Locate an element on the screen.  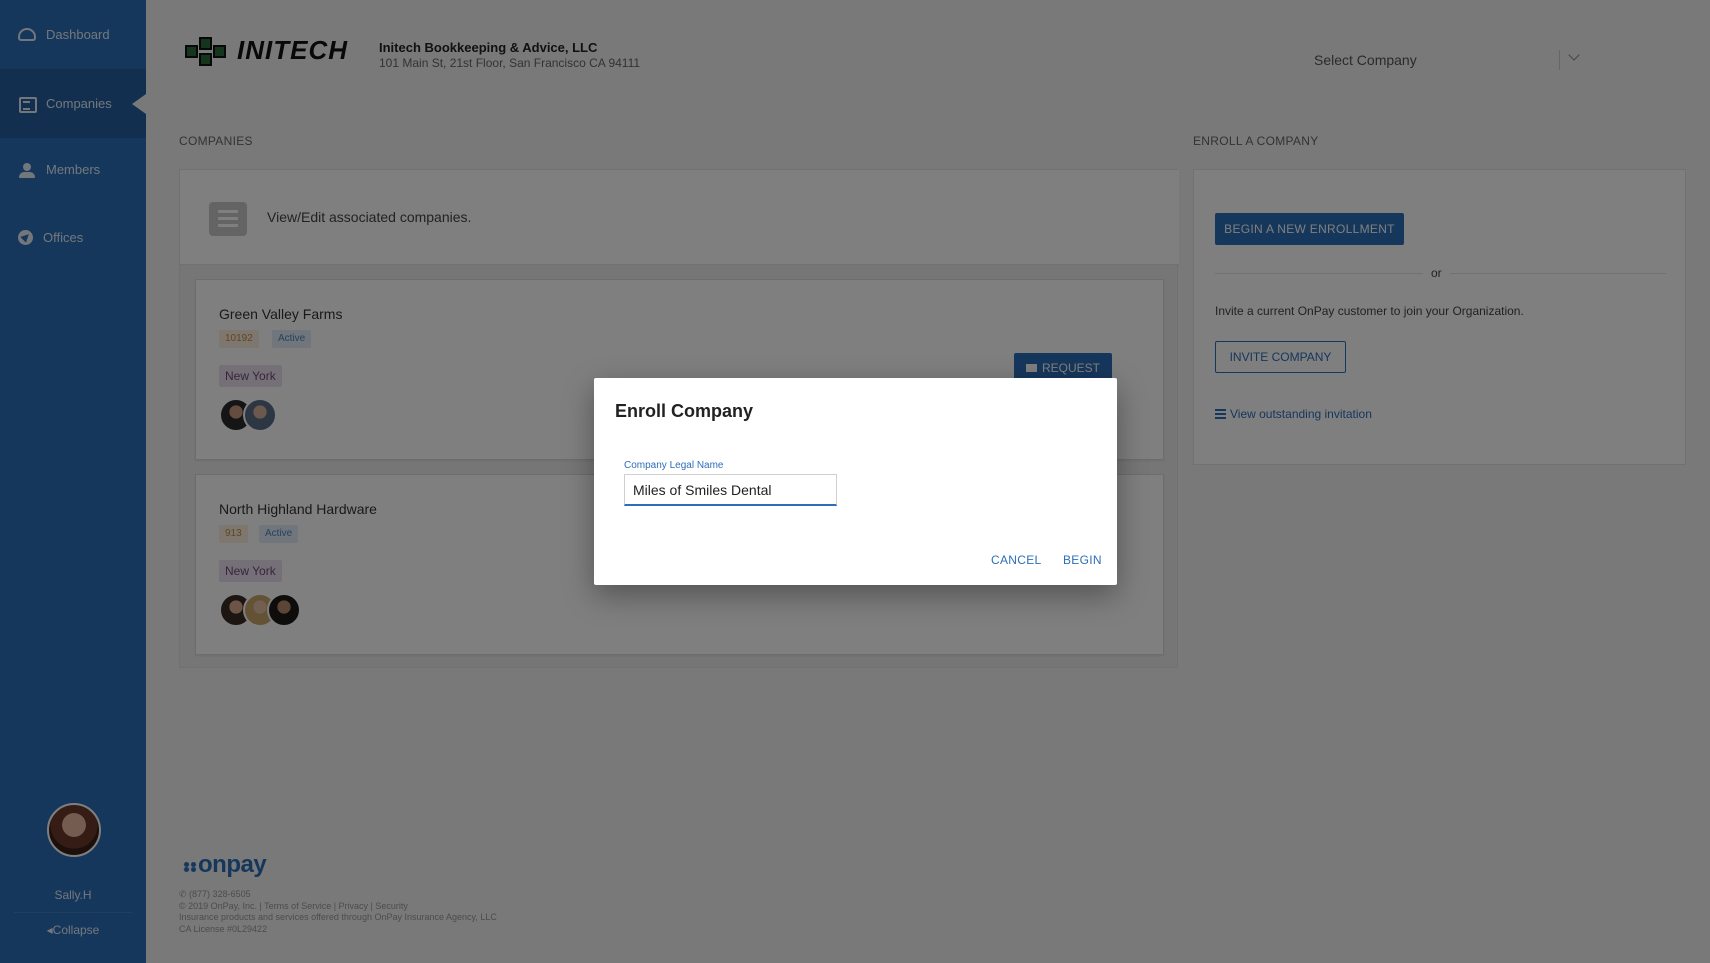
field-label: Company Legal Name is located at coordinates (674, 465).